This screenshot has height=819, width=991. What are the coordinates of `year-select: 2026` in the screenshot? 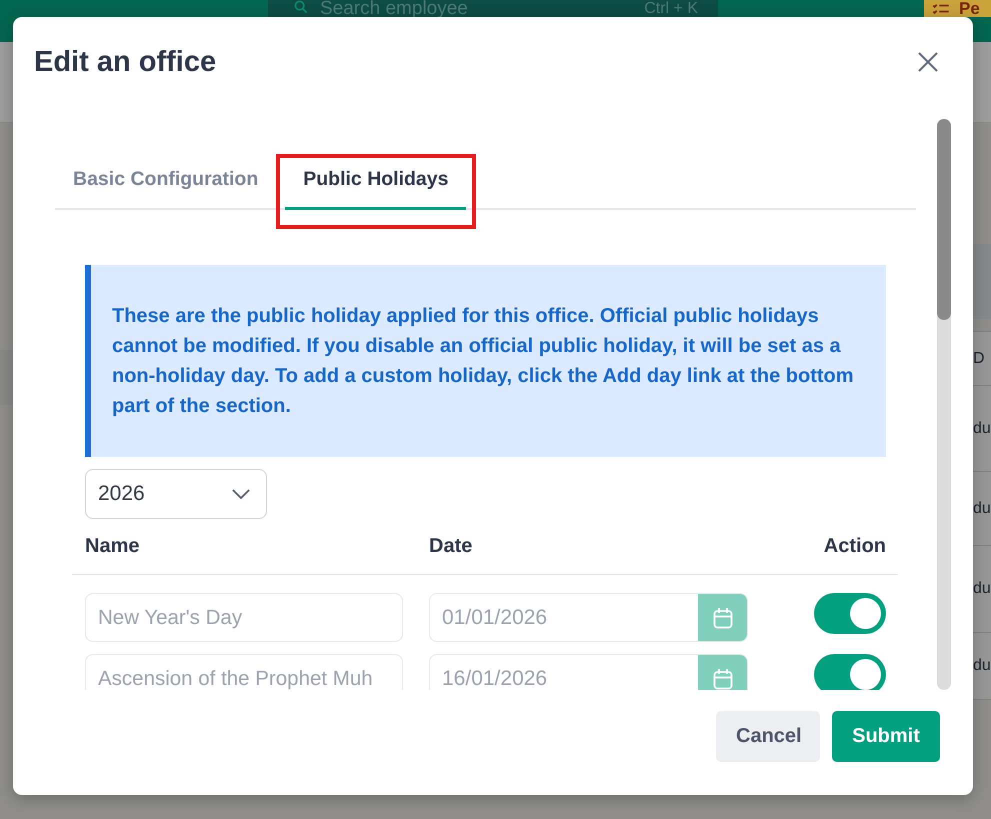 It's located at (176, 494).